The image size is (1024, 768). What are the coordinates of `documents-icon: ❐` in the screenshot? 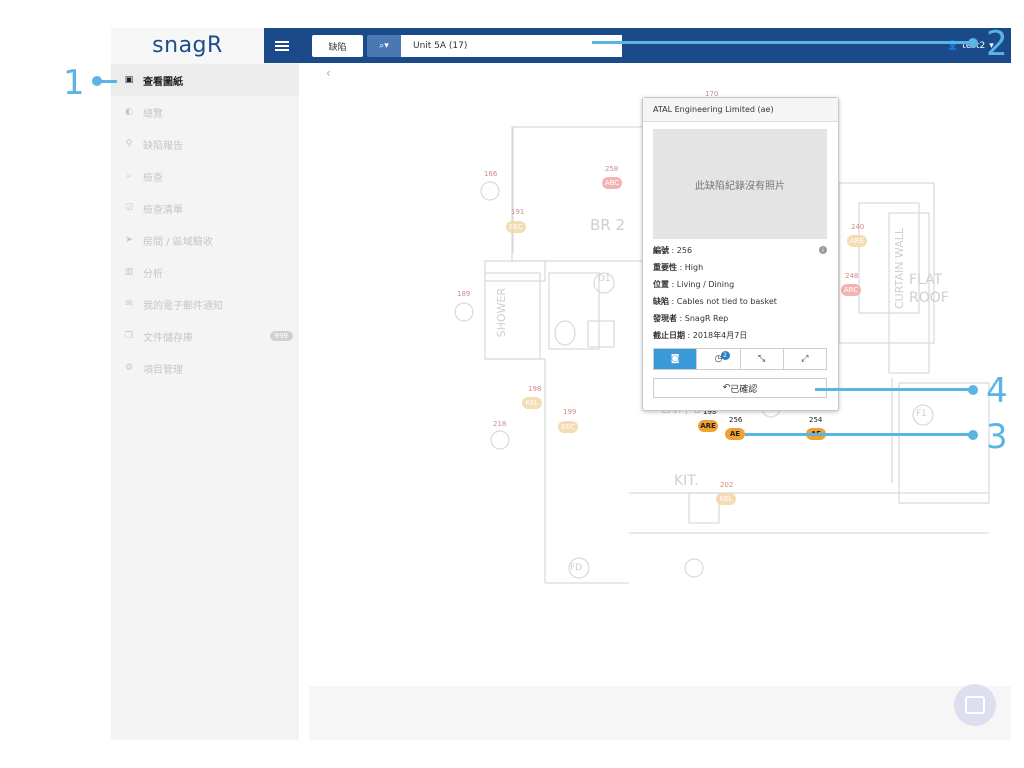 It's located at (129, 336).